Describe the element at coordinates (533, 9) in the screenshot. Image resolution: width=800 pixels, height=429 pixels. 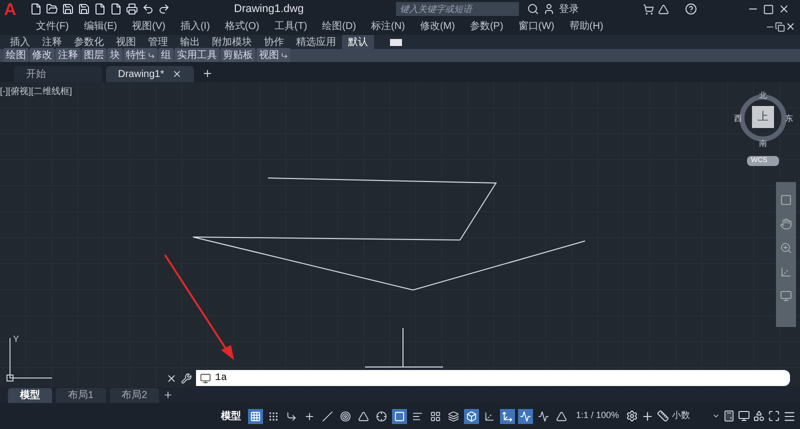
I see `search-icon` at that location.